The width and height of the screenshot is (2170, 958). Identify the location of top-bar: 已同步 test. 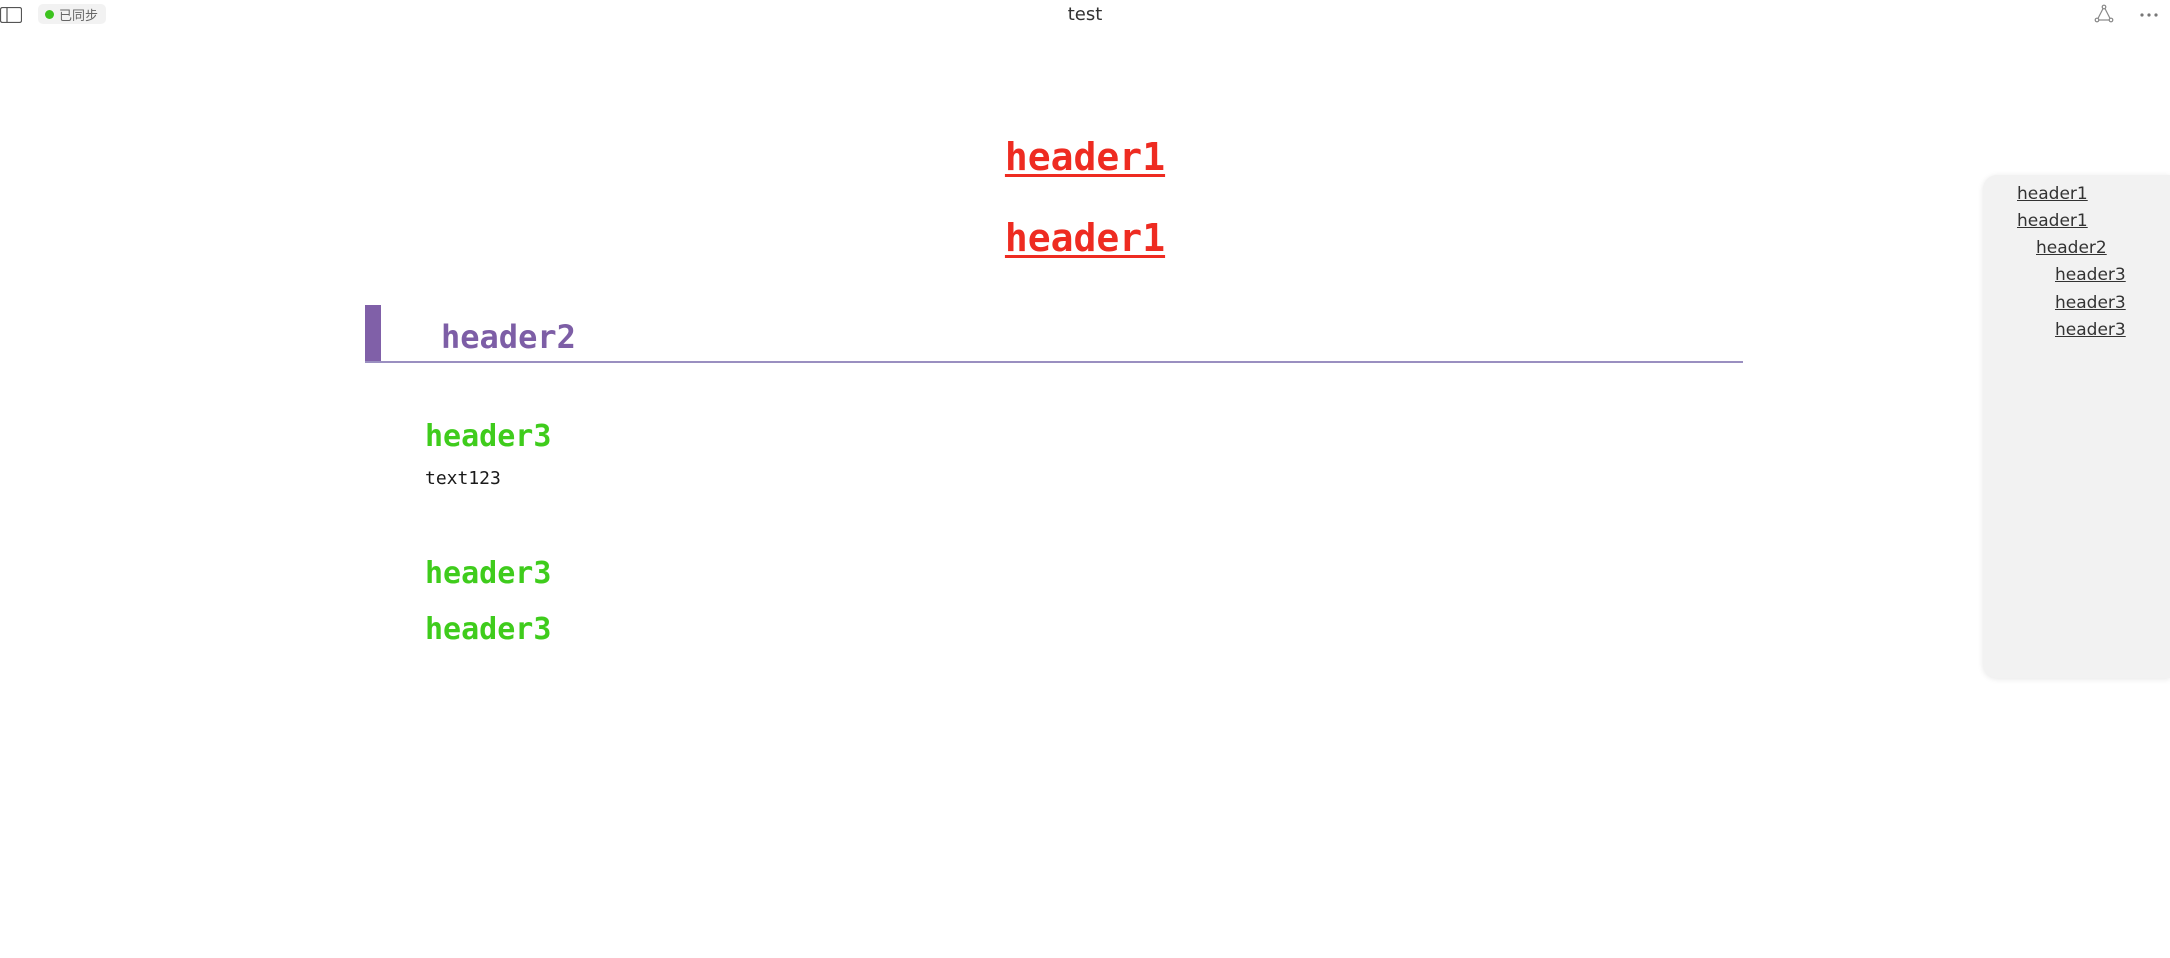
(1085, 14).